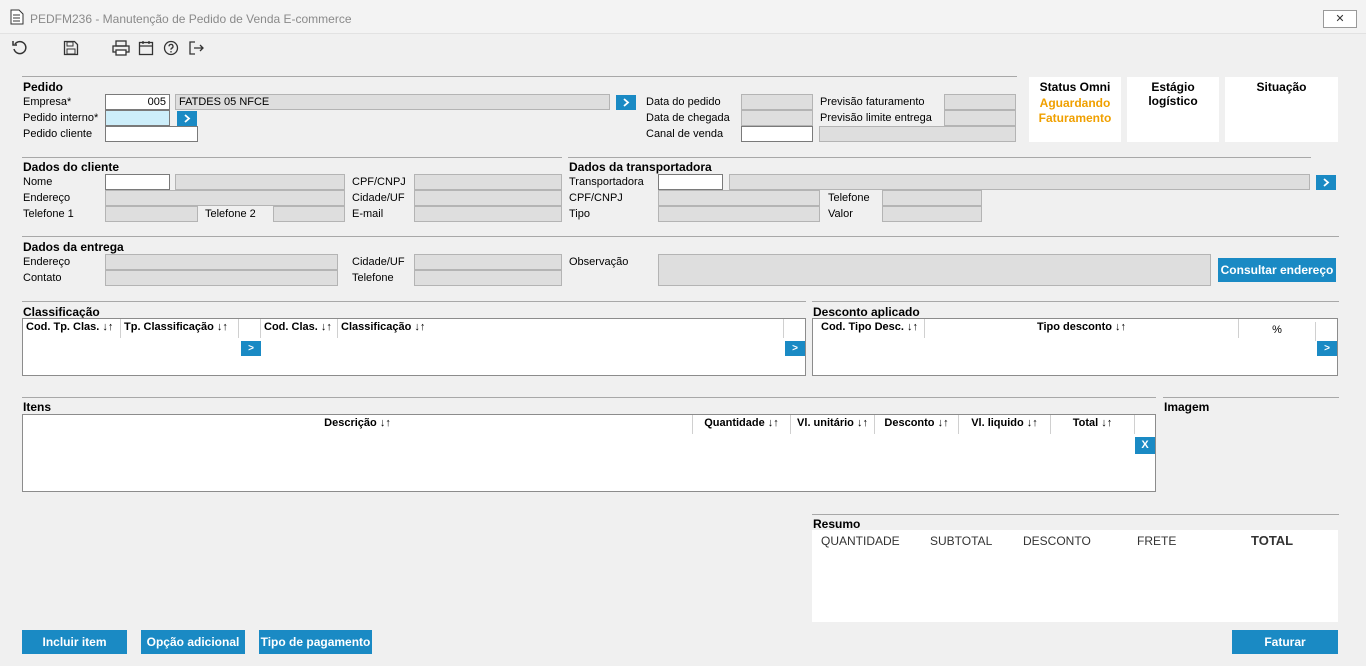 Image resolution: width=1366 pixels, height=666 pixels. Describe the element at coordinates (1327, 348) in the screenshot. I see `desconto-go-button: >` at that location.